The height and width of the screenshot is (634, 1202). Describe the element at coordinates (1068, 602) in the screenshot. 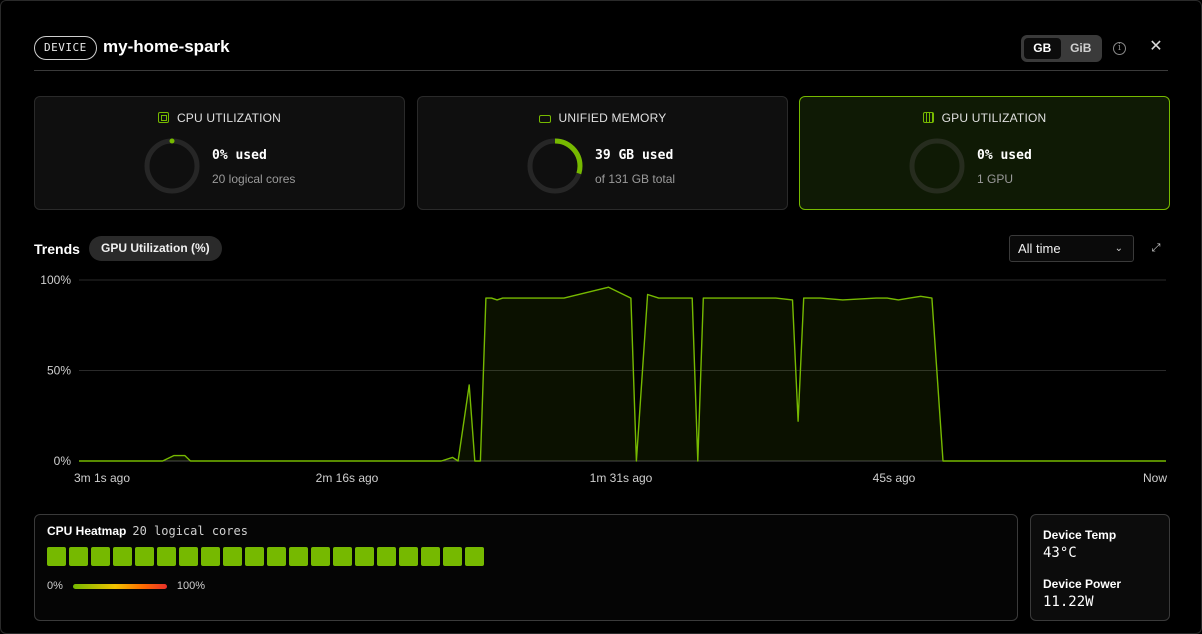

I see `device-power-value: 11.22W` at that location.